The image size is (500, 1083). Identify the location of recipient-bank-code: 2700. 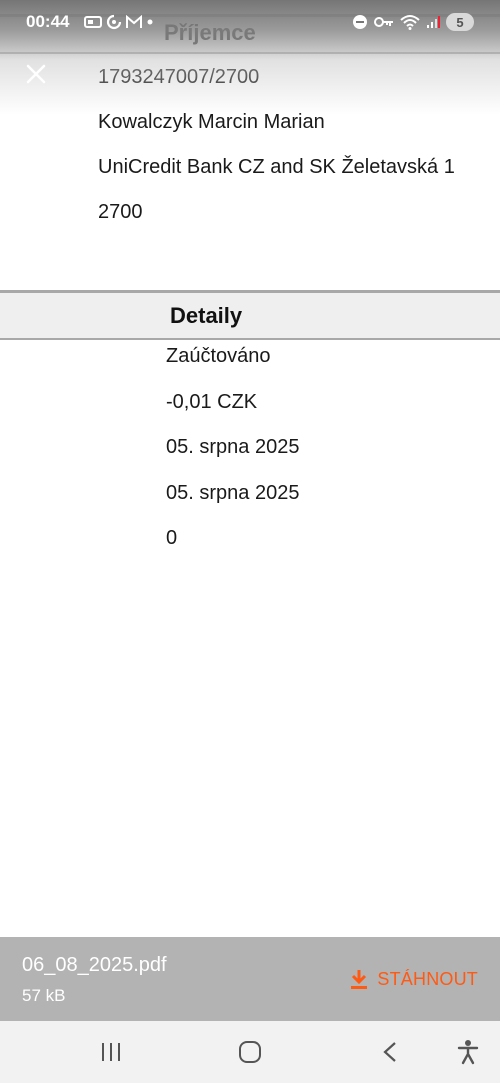
(120, 212).